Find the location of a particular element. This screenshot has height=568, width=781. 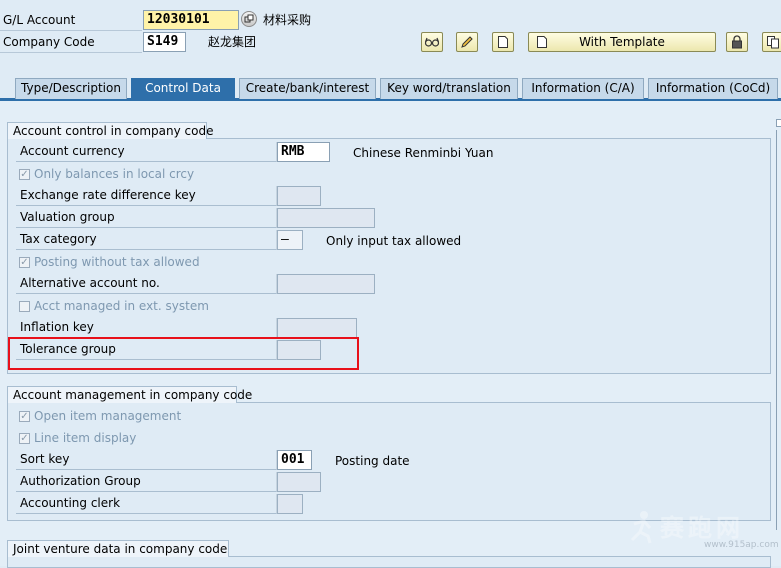

scrollbar is located at coordinates (778, 330).